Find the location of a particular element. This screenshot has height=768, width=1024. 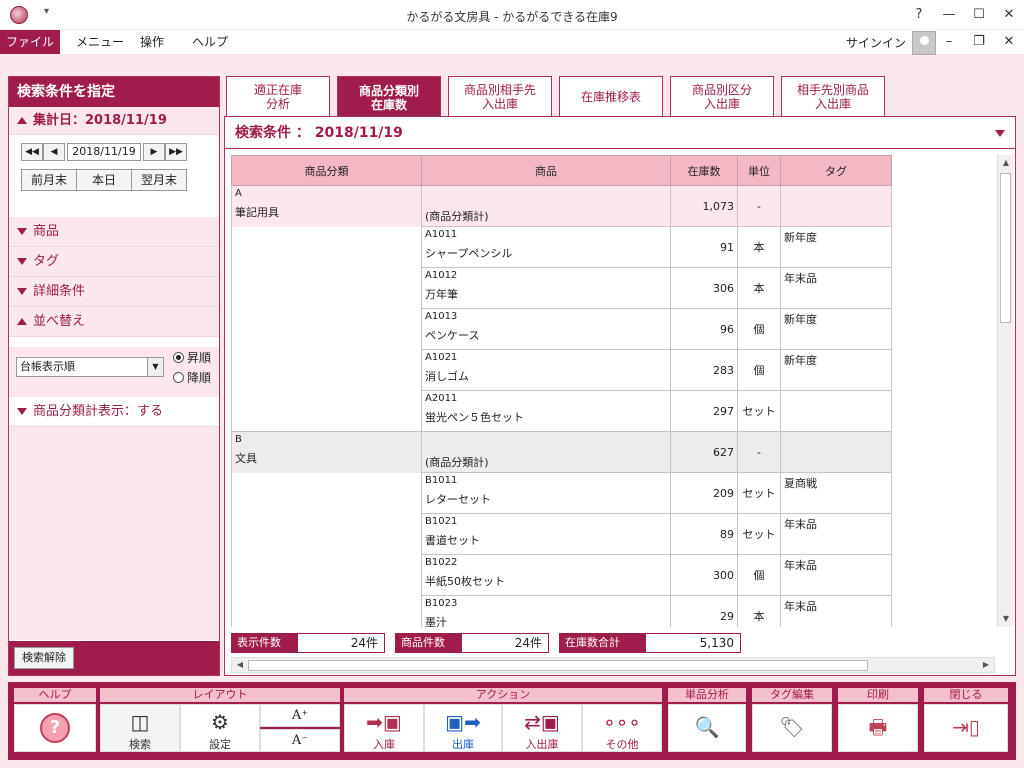

tab-stock-trend: 在庫推移表 is located at coordinates (611, 96).